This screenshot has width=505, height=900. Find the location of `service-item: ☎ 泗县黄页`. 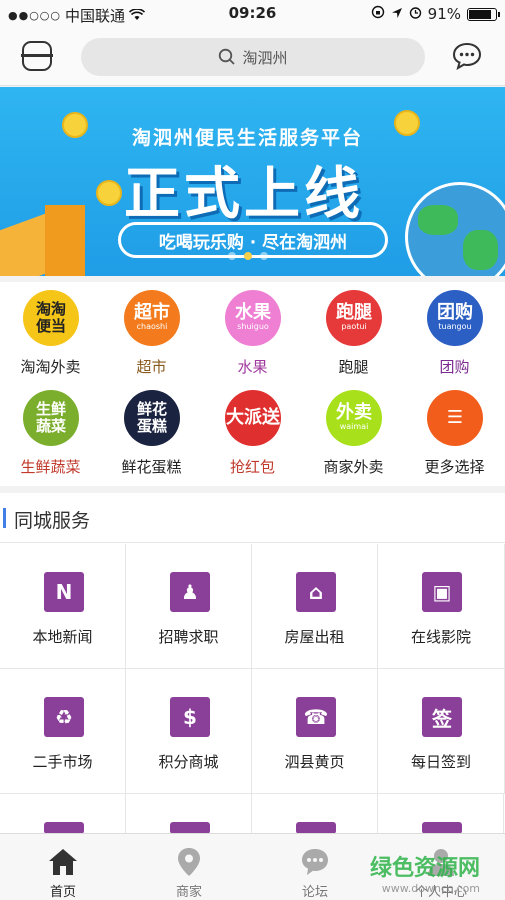

service-item: ☎ 泗县黄页 is located at coordinates (315, 731).